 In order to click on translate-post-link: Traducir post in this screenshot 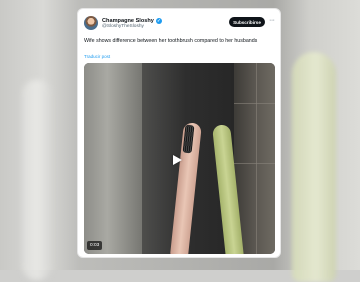, I will do `click(97, 56)`.